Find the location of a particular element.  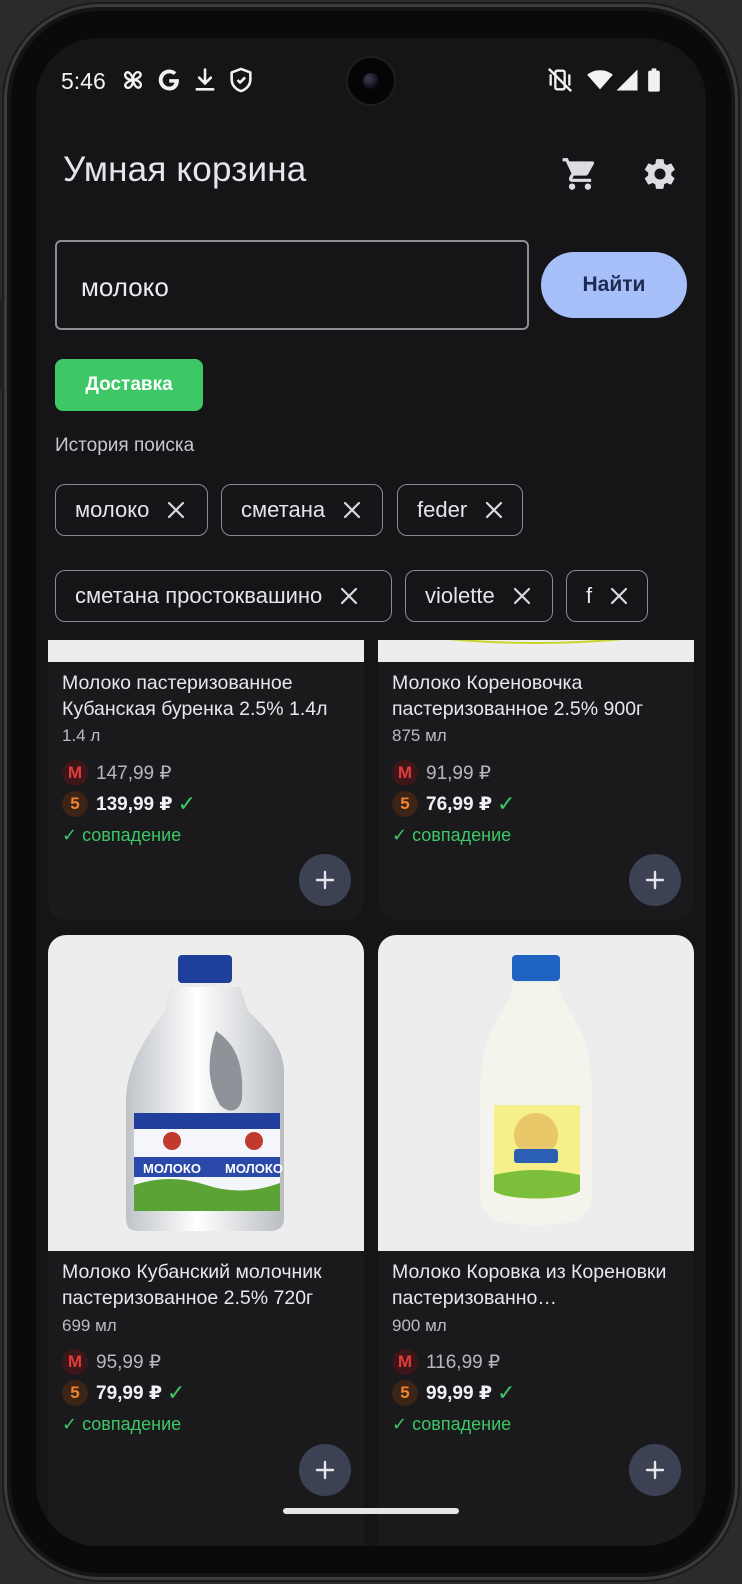

price-row-5: 5 79,99 ₽ ✓ is located at coordinates (123, 1393).